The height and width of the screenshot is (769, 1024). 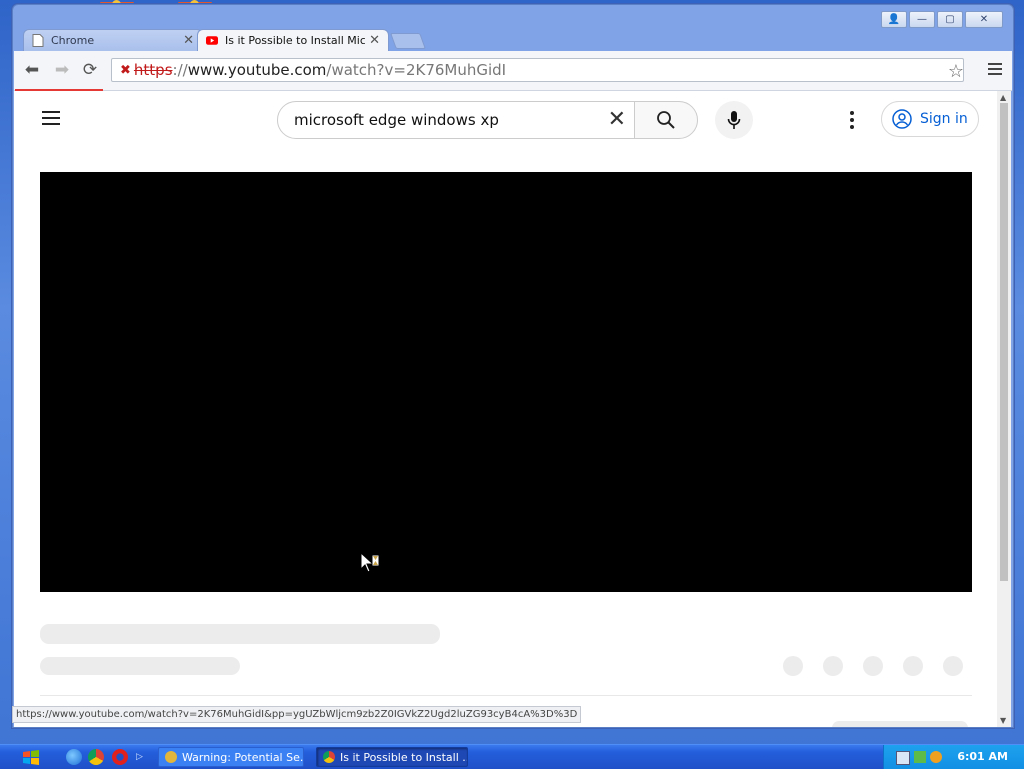 I want to click on page-icon, so click(x=38, y=40).